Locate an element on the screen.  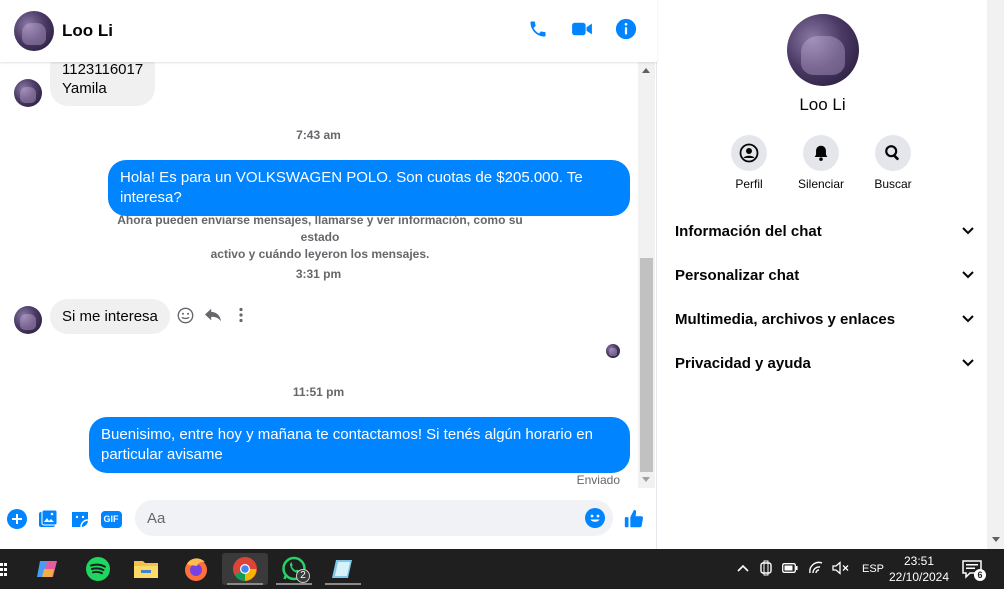
start-grid-icon is located at coordinates (4, 569).